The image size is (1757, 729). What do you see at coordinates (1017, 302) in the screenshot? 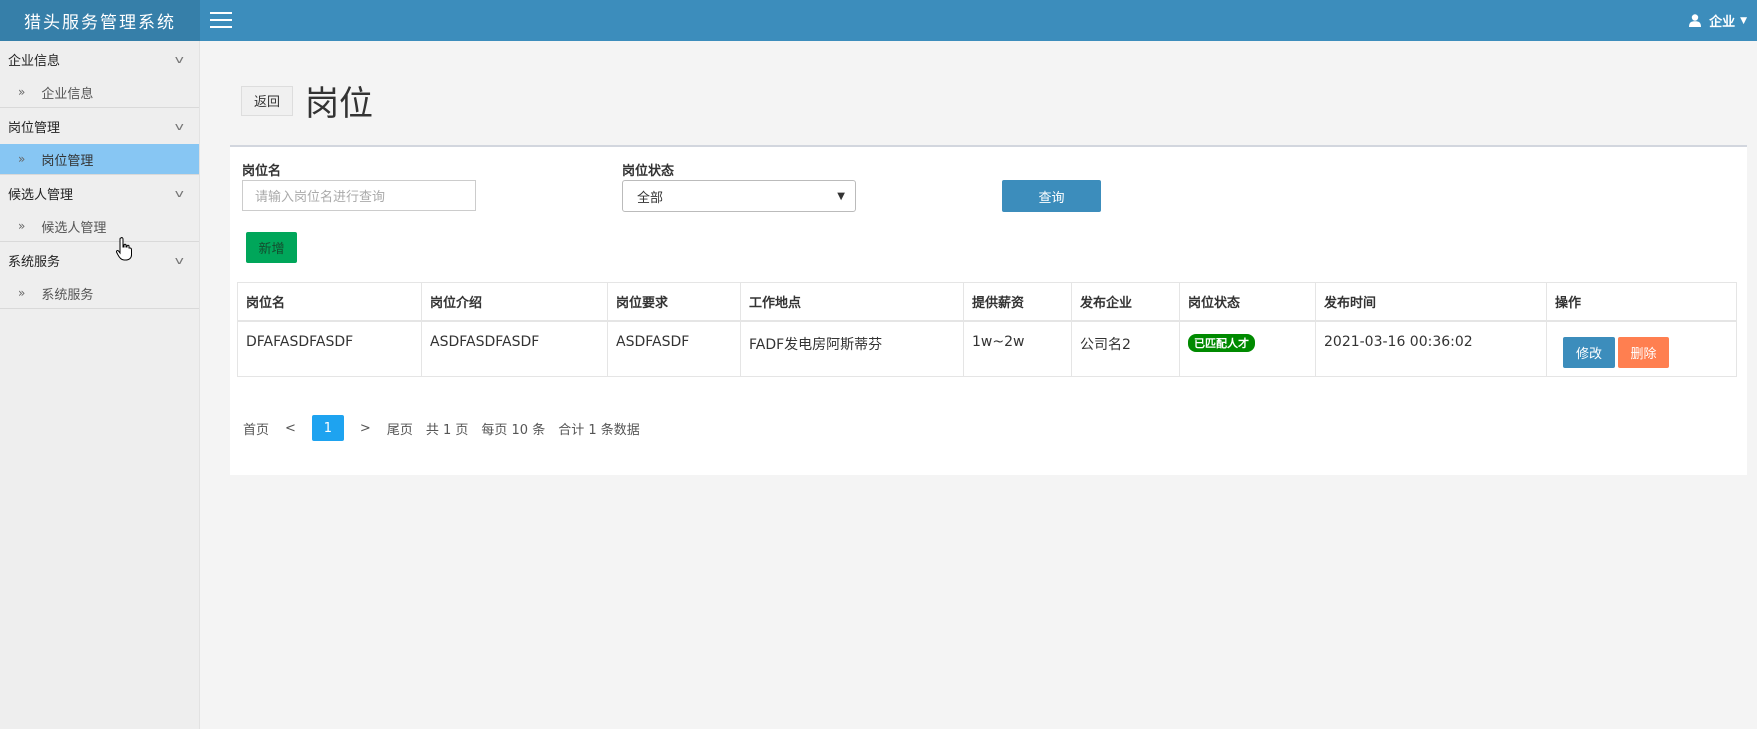
I see `column-header: 提供薪资` at bounding box center [1017, 302].